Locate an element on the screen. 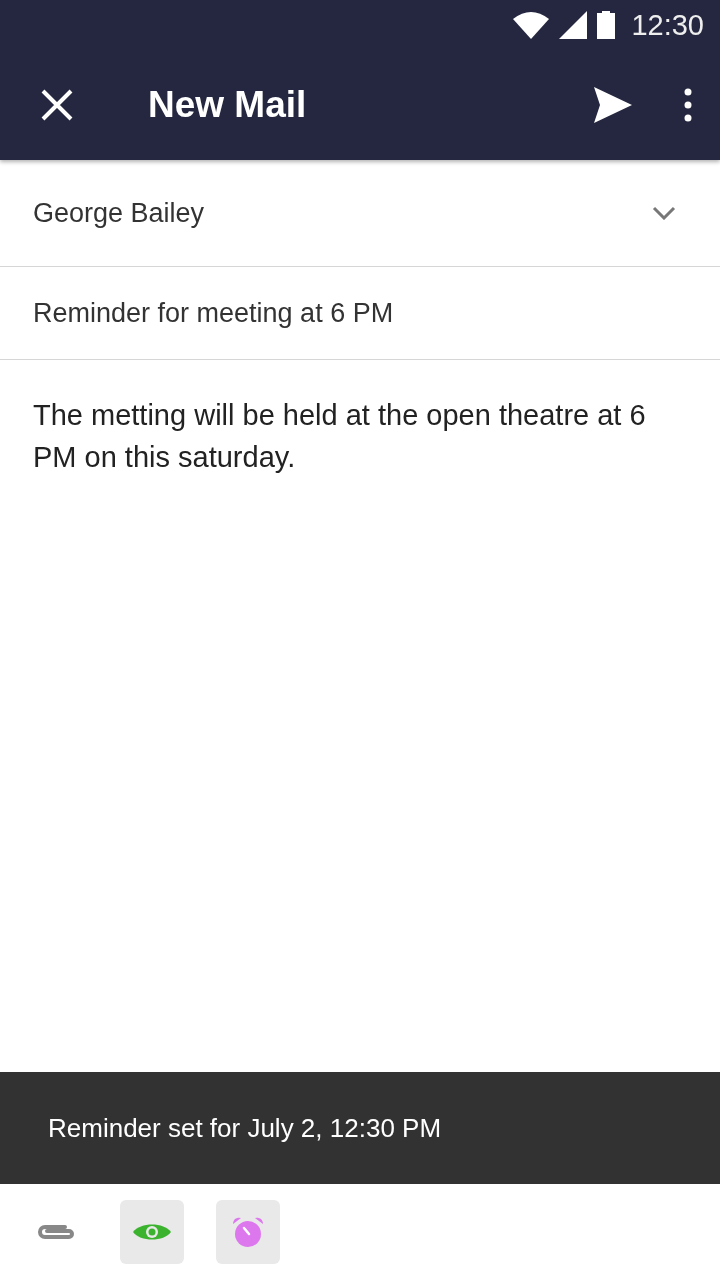 The width and height of the screenshot is (720, 1280). app-bar-title: New Mail is located at coordinates (228, 105).